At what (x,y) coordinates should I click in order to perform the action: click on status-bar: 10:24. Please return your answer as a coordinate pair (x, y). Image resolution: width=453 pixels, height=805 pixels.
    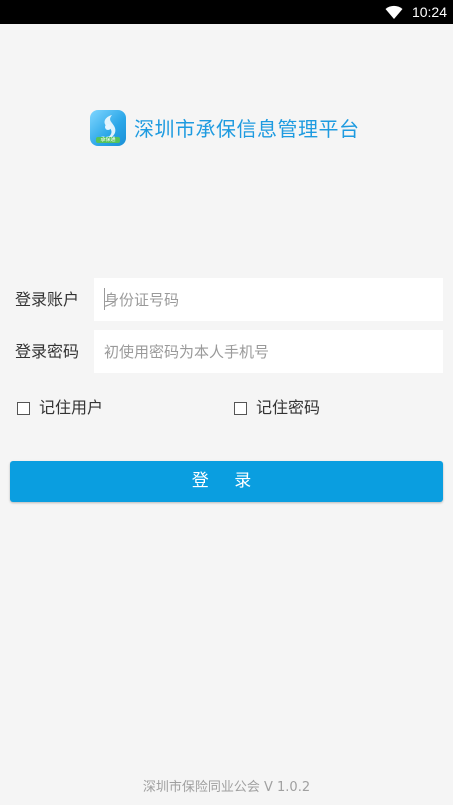
    Looking at the image, I should click on (226, 12).